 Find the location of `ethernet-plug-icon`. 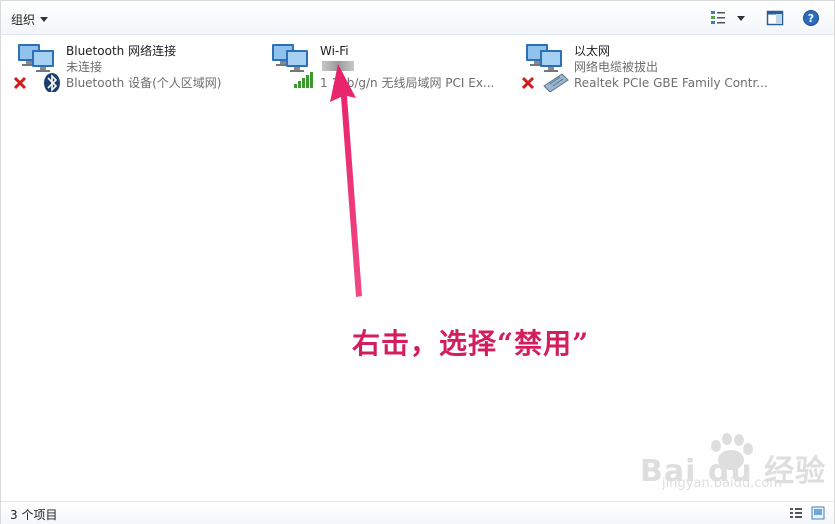

ethernet-plug-icon is located at coordinates (556, 82).